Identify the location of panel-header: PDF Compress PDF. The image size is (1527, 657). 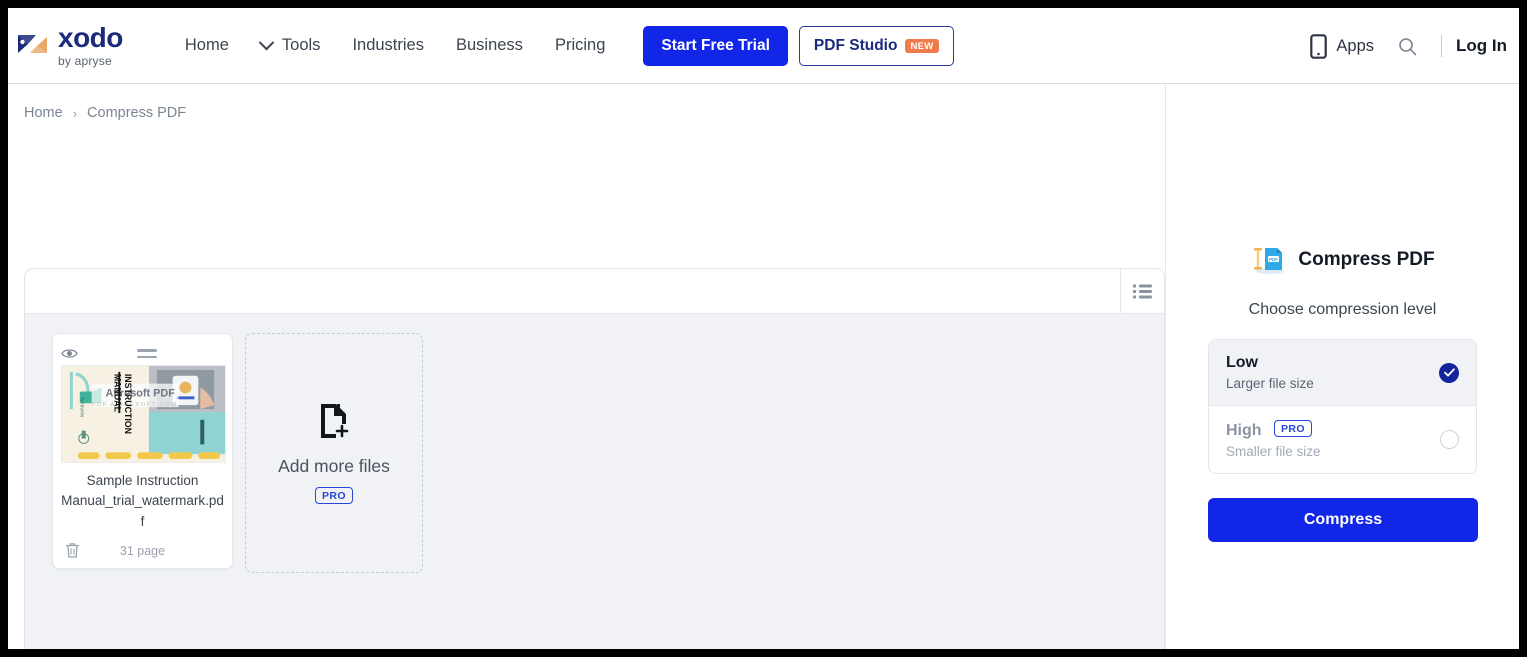
(1342, 260).